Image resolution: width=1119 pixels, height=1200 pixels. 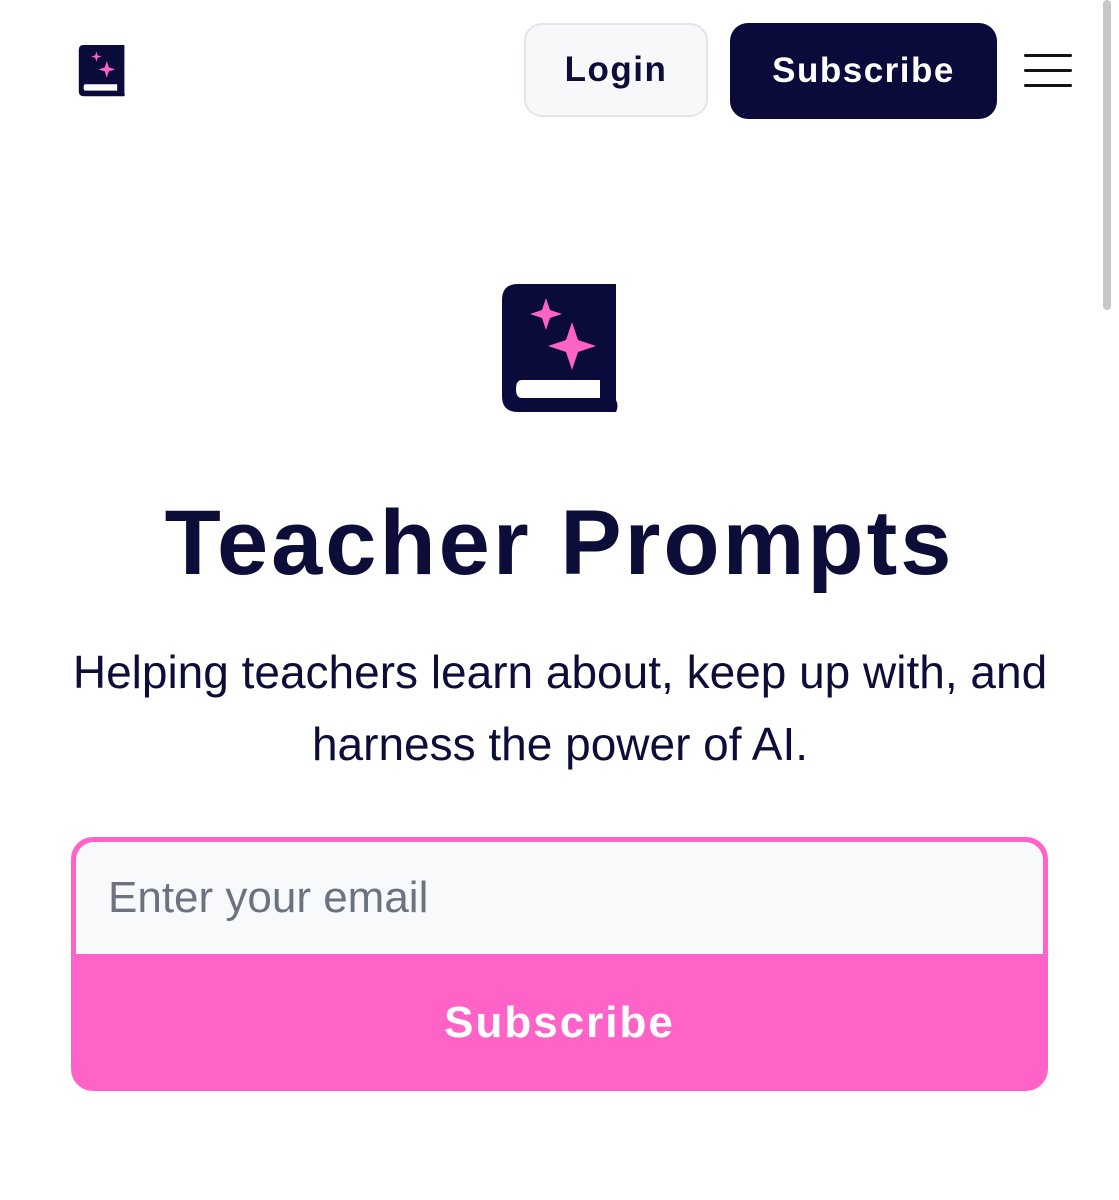 I want to click on hamburger-menu-icon, so click(x=1048, y=71).